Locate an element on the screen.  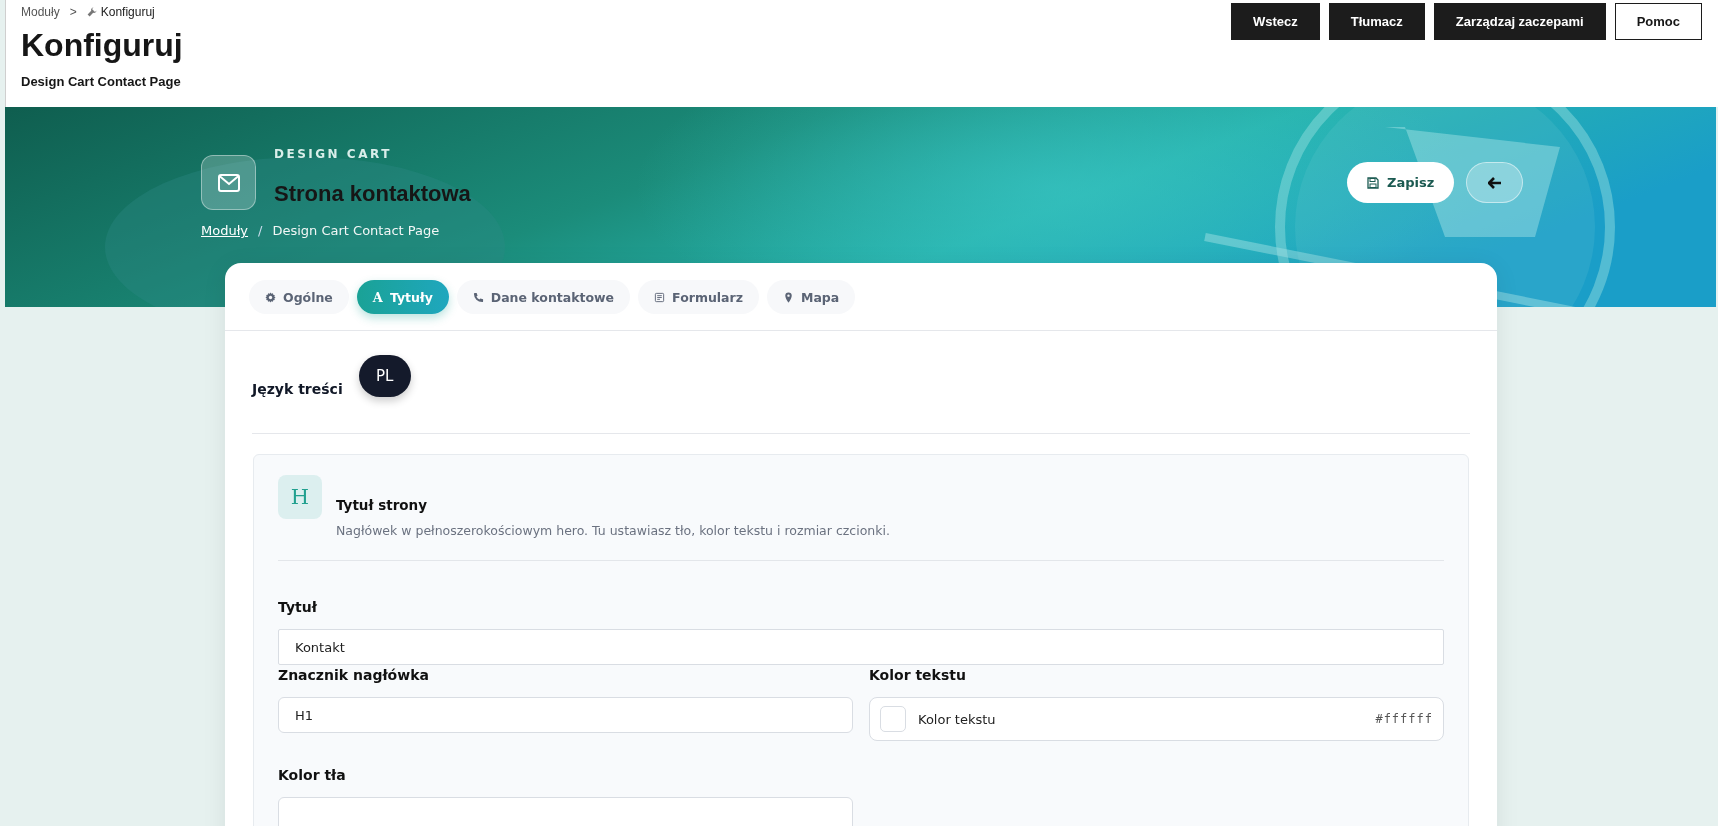
section-description: Nagłówek w pełnoszerokościowym hero. Tu ustawiasz tło, kolor tekstu i rozmiar czcionki. is located at coordinates (613, 530).